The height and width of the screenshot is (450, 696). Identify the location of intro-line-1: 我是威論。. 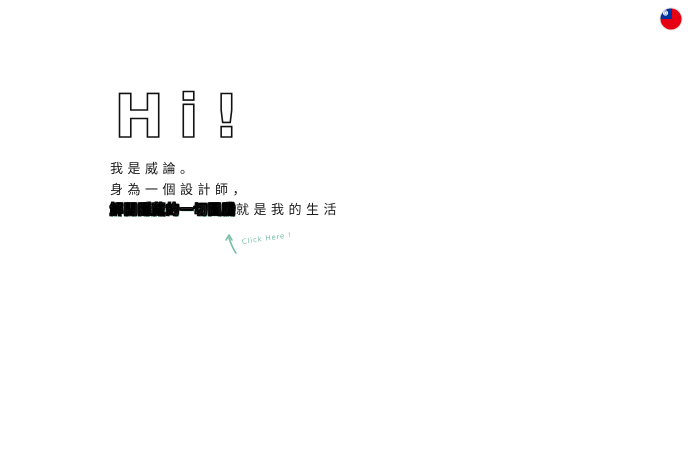
(154, 169).